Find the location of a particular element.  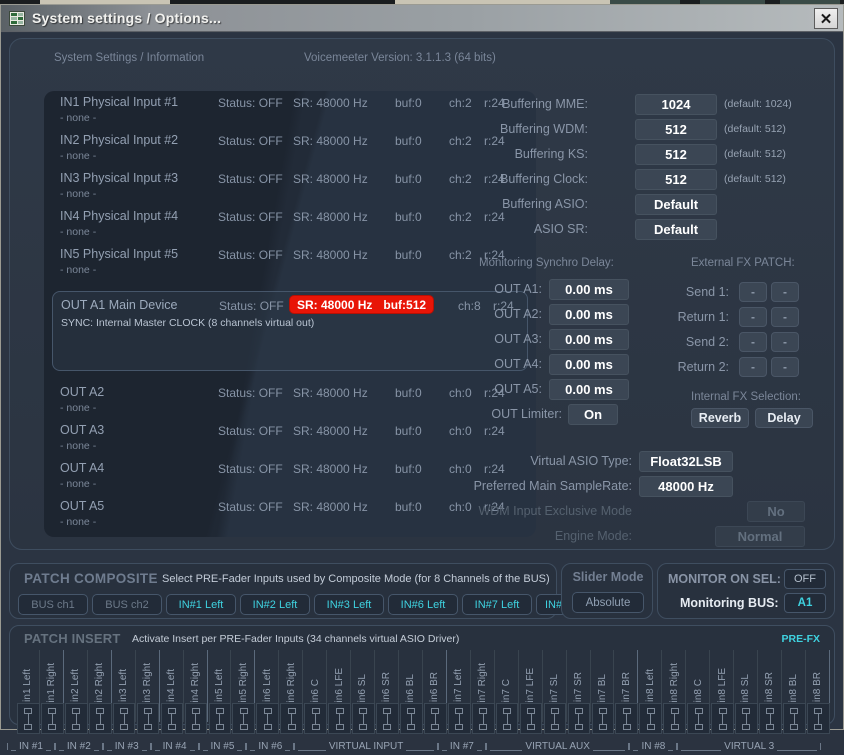

insert-column: in7 Left is located at coordinates (459, 692).